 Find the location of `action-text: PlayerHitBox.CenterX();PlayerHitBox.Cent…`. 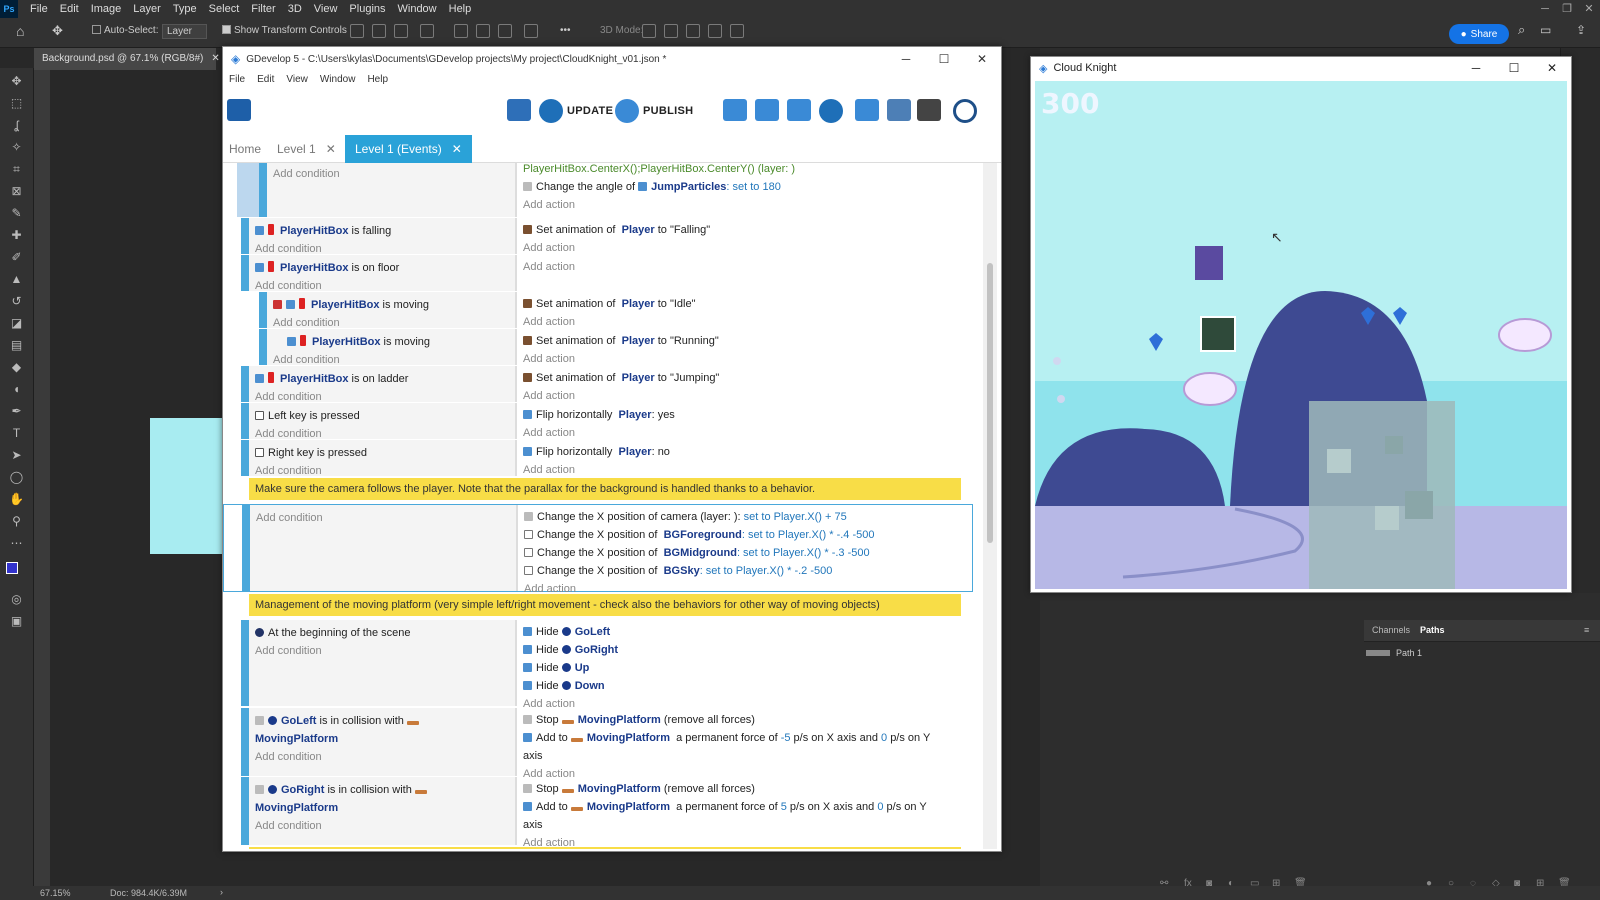

action-text: PlayerHitBox.CenterX();PlayerHitBox.Cent… is located at coordinates (739, 170).